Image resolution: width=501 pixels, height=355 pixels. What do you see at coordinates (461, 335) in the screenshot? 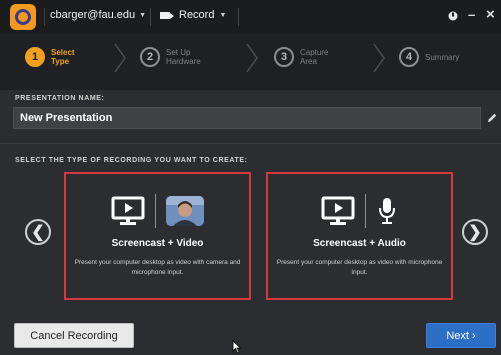
I see `next-button: Next ›` at bounding box center [461, 335].